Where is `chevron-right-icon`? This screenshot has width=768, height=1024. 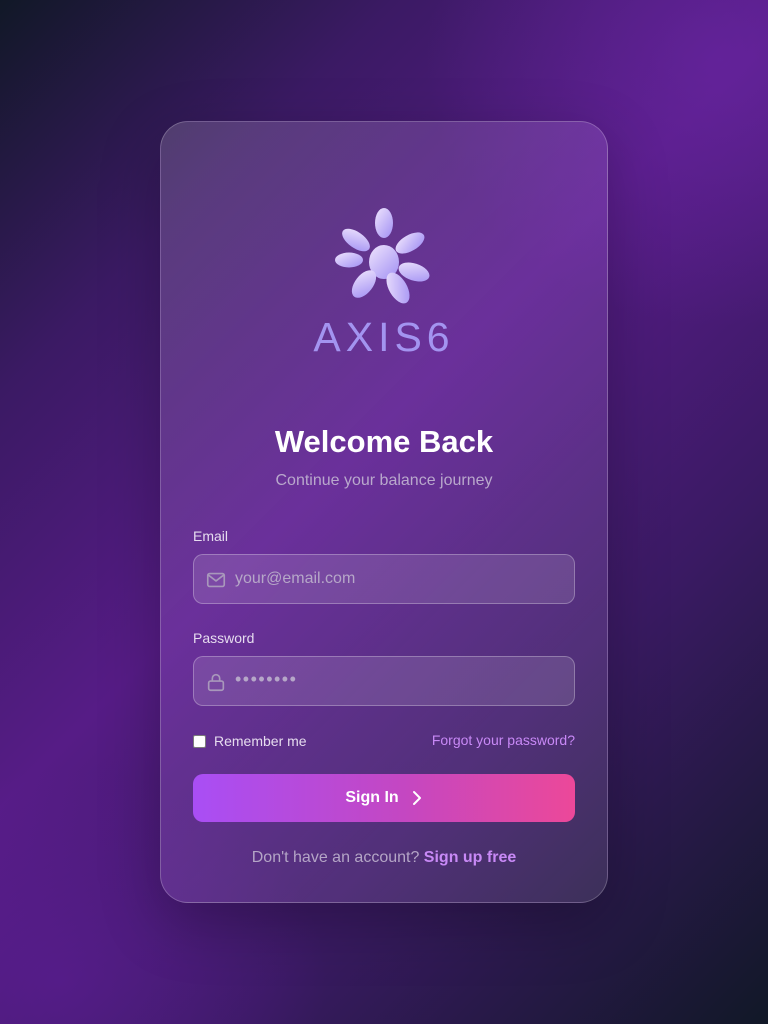
chevron-right-icon is located at coordinates (416, 798).